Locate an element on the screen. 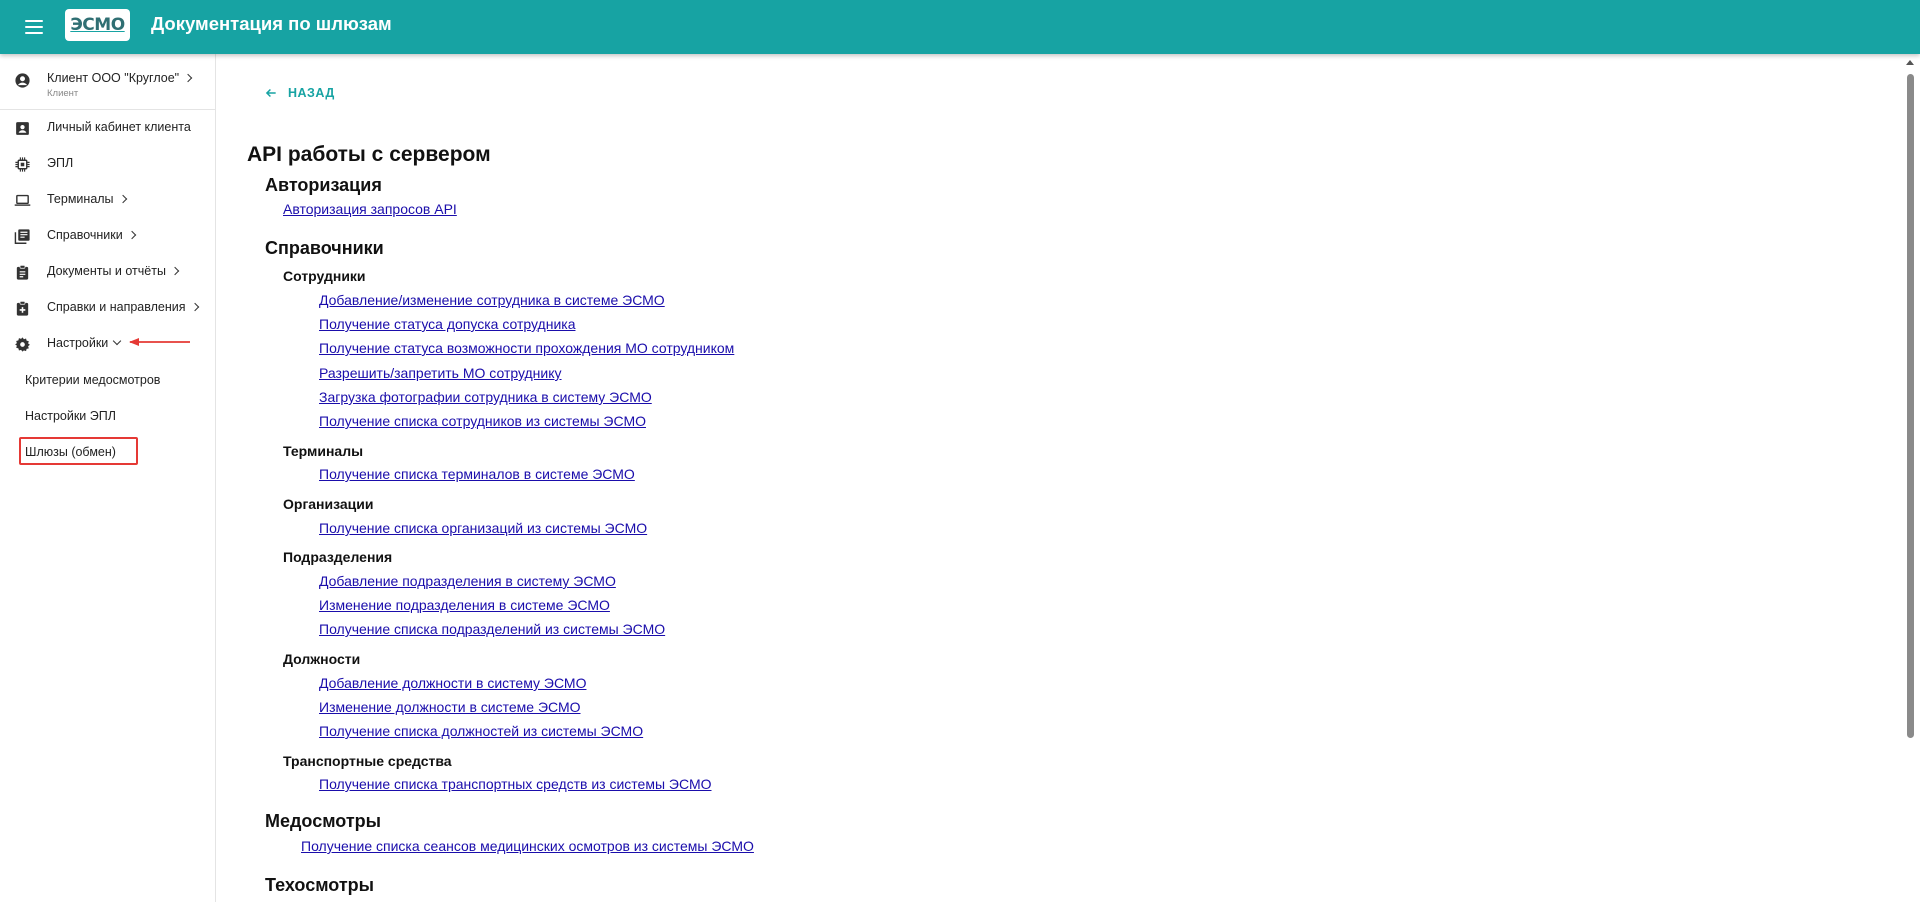  sidebar-item-references: Справочники is located at coordinates (107, 236).